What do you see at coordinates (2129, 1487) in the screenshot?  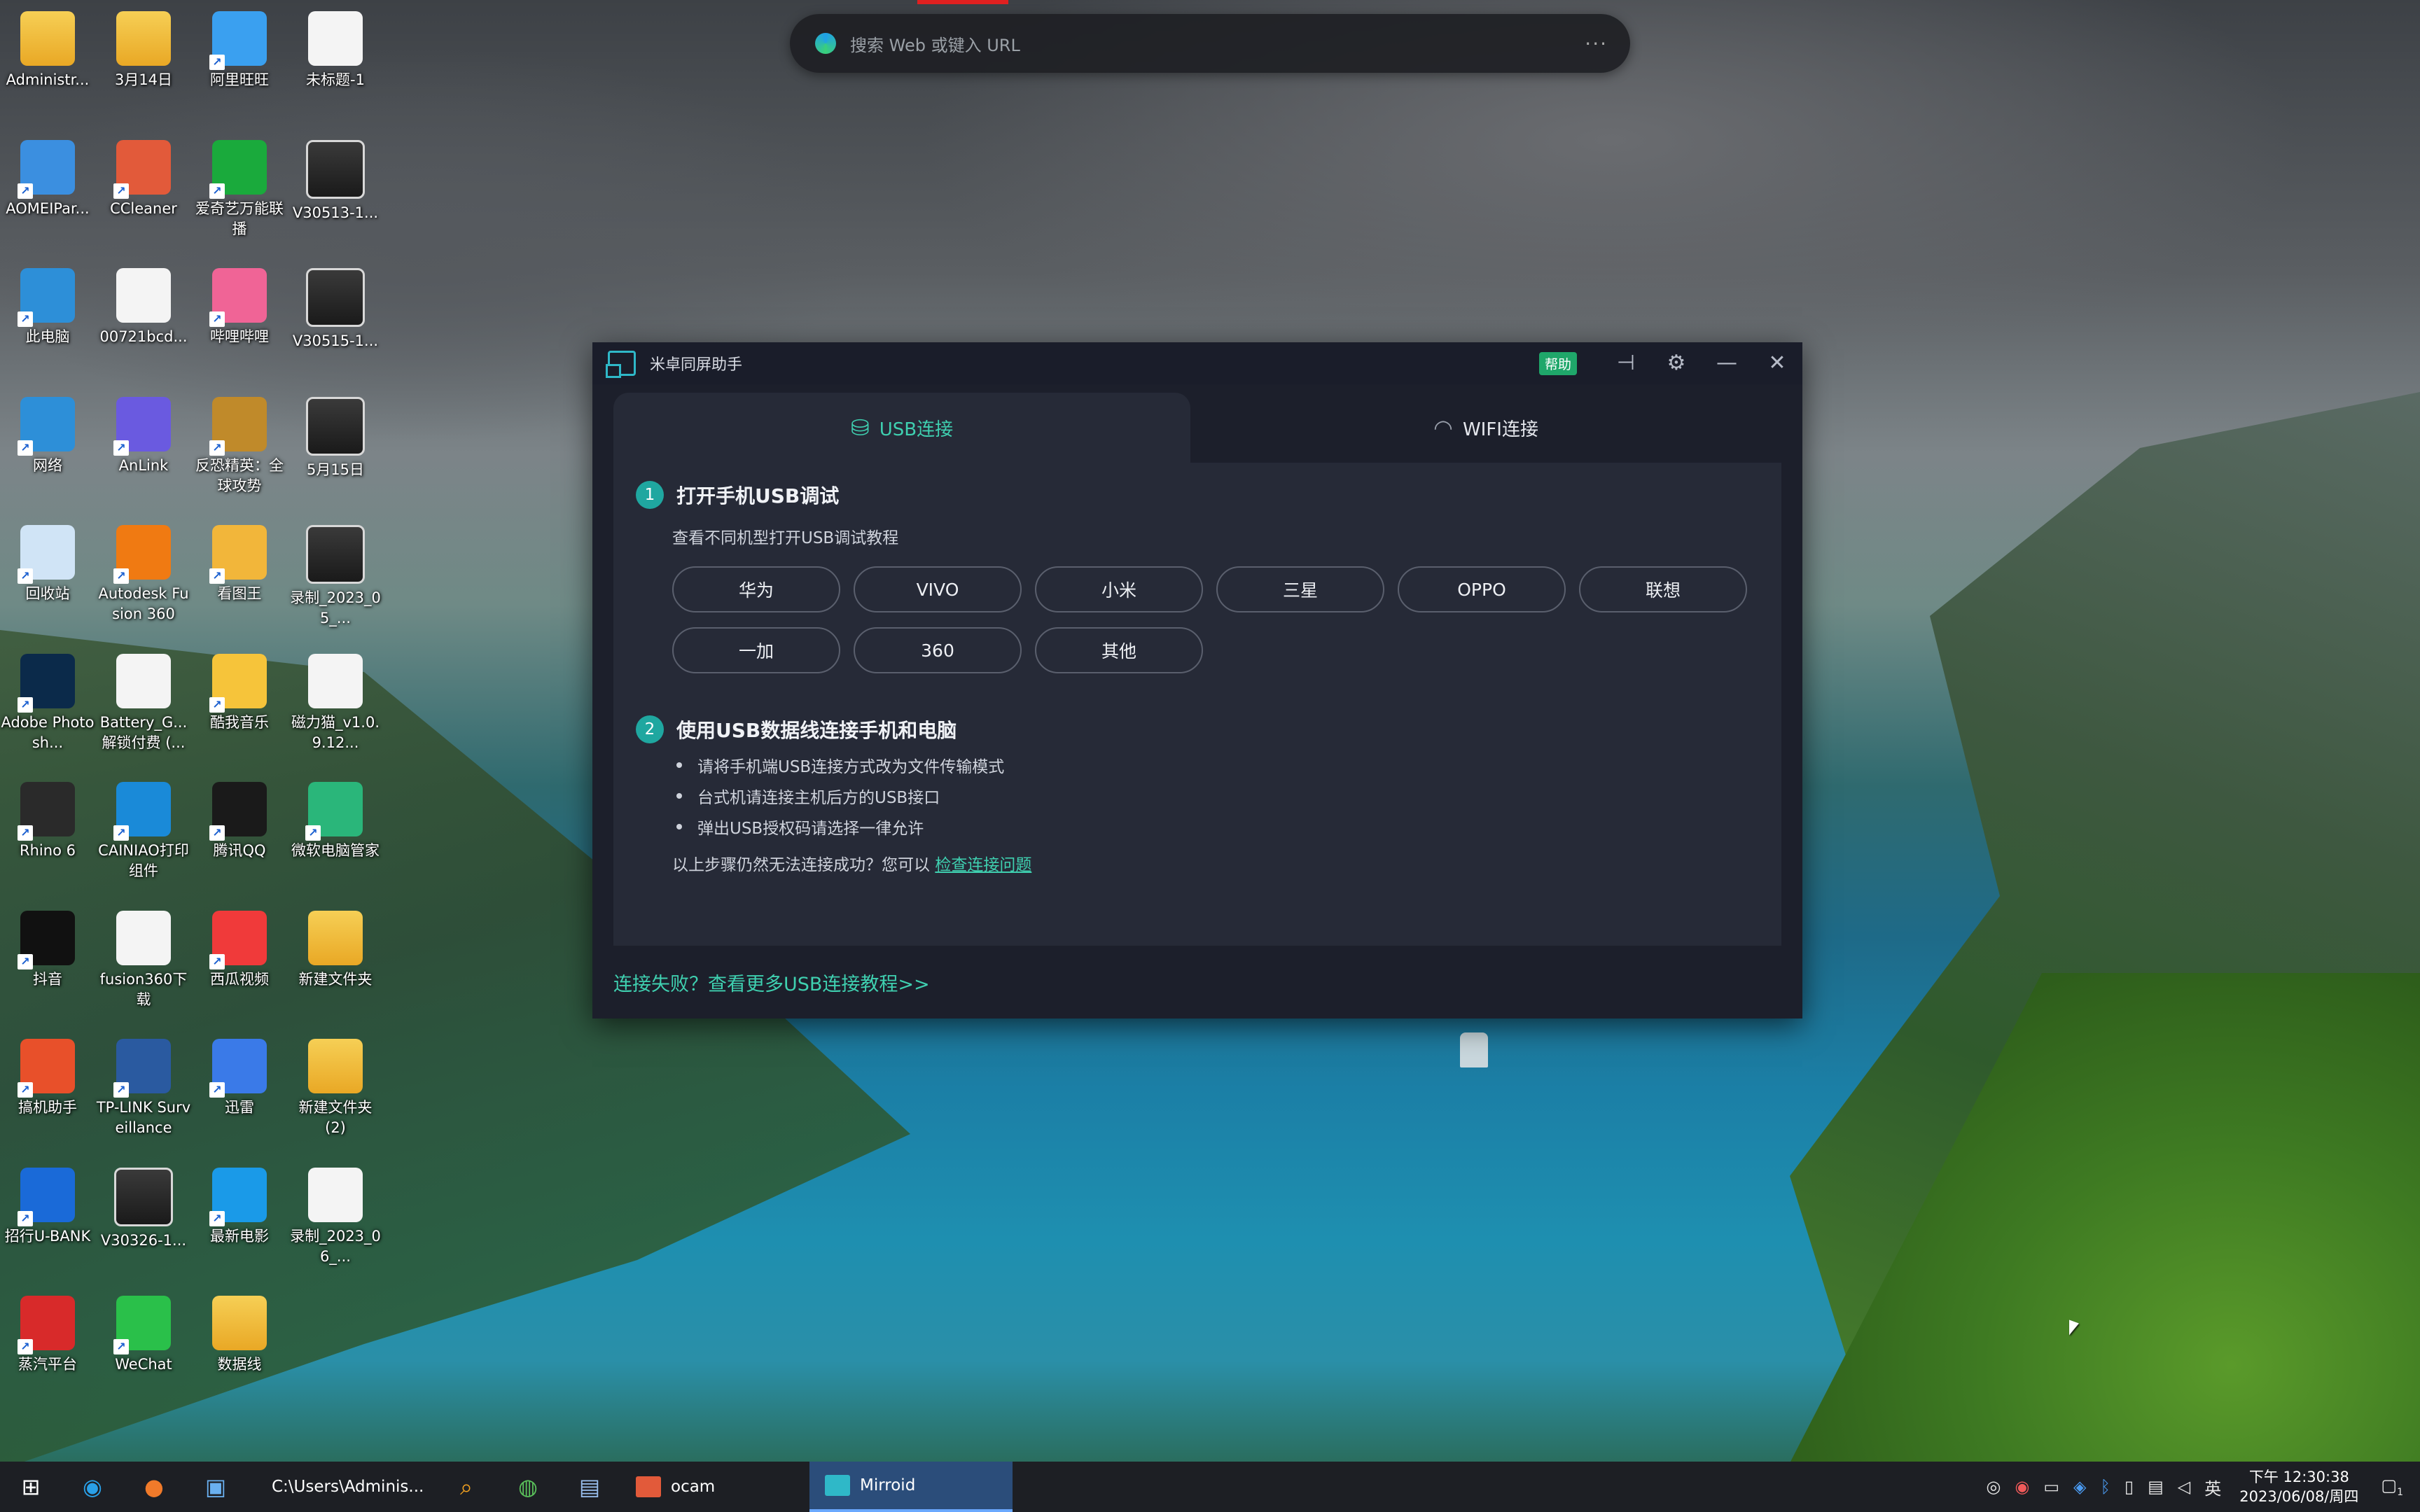 I see `usb-tray-icon: ▯` at bounding box center [2129, 1487].